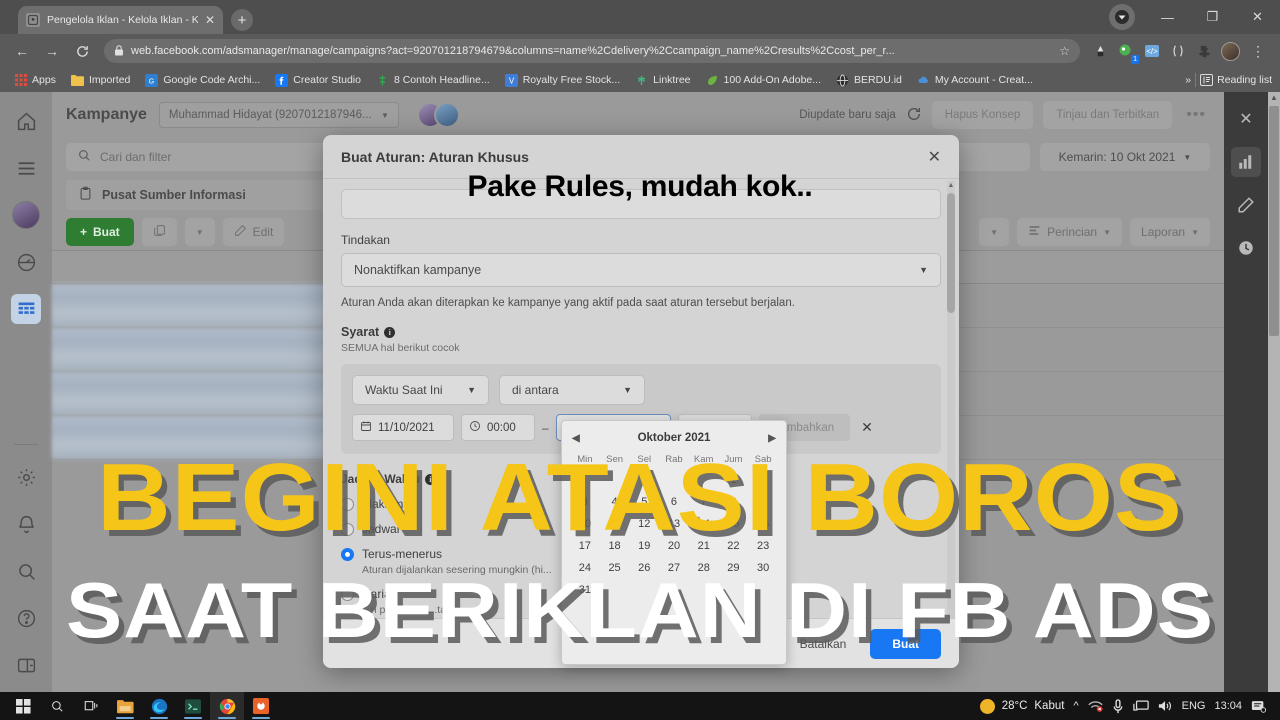  What do you see at coordinates (1118, 706) in the screenshot?
I see `microphone-icon` at bounding box center [1118, 706].